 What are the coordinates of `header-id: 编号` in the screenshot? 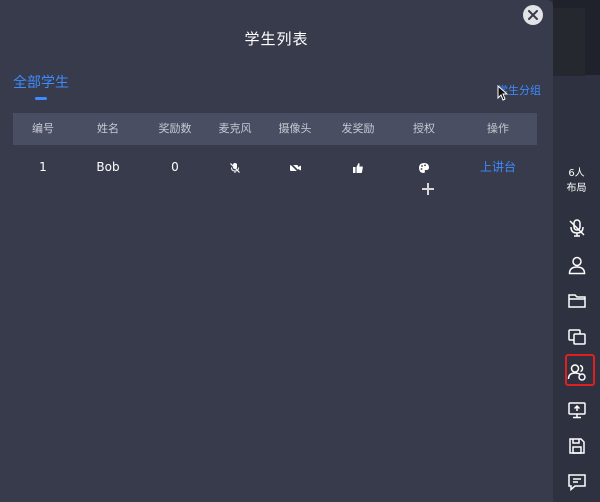 It's located at (43, 128).